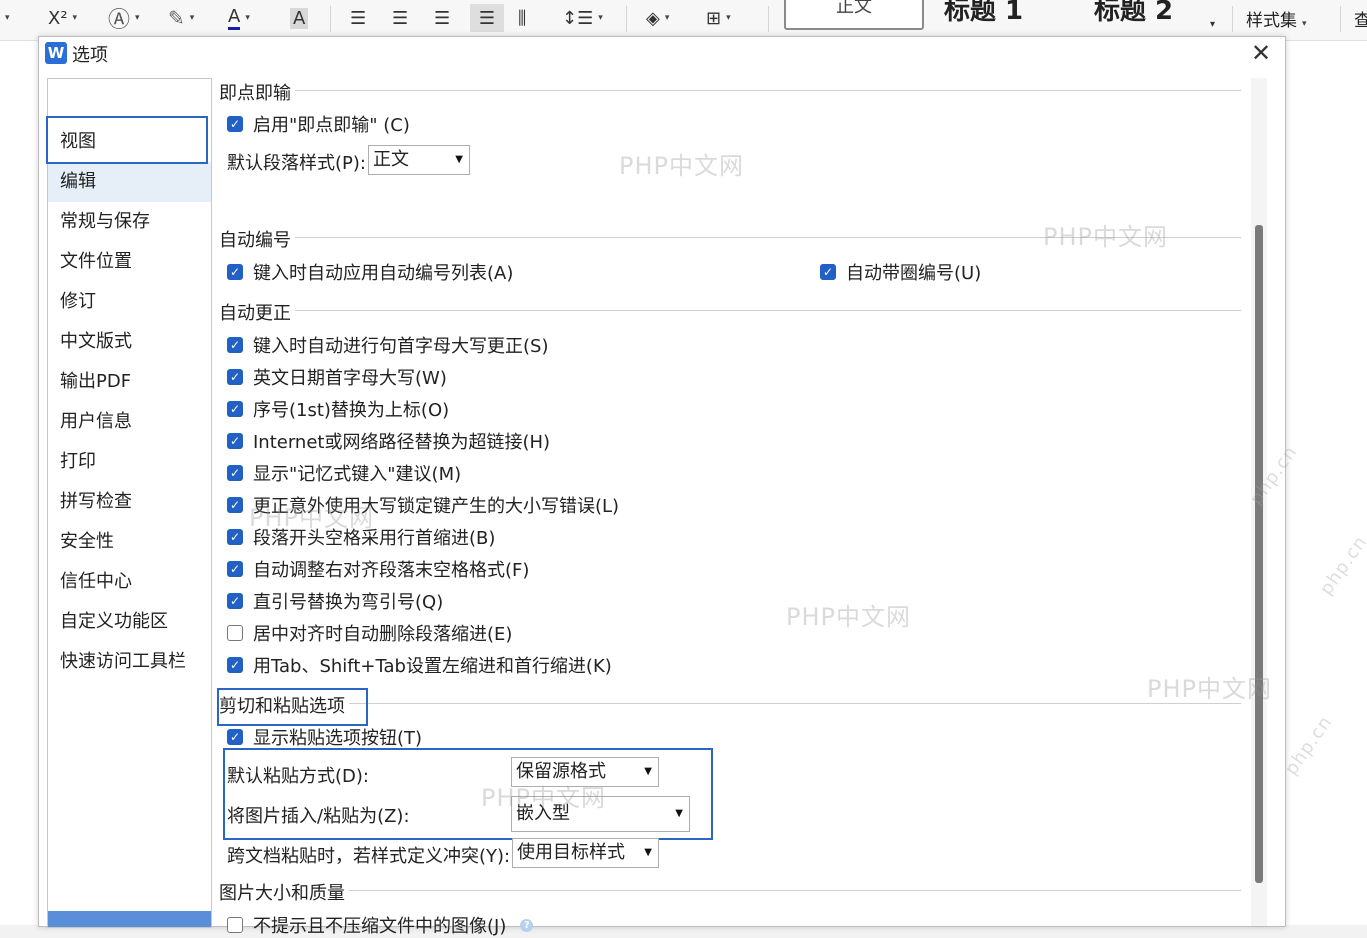 Image resolution: width=1367 pixels, height=938 pixels. I want to click on style-heading-1: 标题 1, so click(983, 13).